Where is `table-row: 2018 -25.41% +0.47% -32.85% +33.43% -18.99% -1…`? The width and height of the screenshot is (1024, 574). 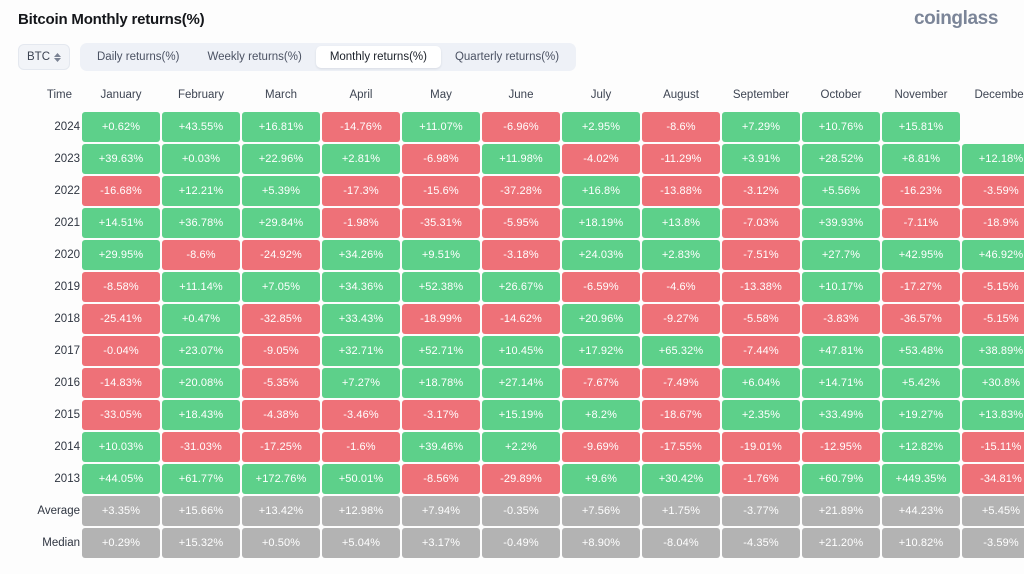
table-row: 2018 -25.41% +0.47% -32.85% +33.43% -18.99% -1… is located at coordinates (522, 319).